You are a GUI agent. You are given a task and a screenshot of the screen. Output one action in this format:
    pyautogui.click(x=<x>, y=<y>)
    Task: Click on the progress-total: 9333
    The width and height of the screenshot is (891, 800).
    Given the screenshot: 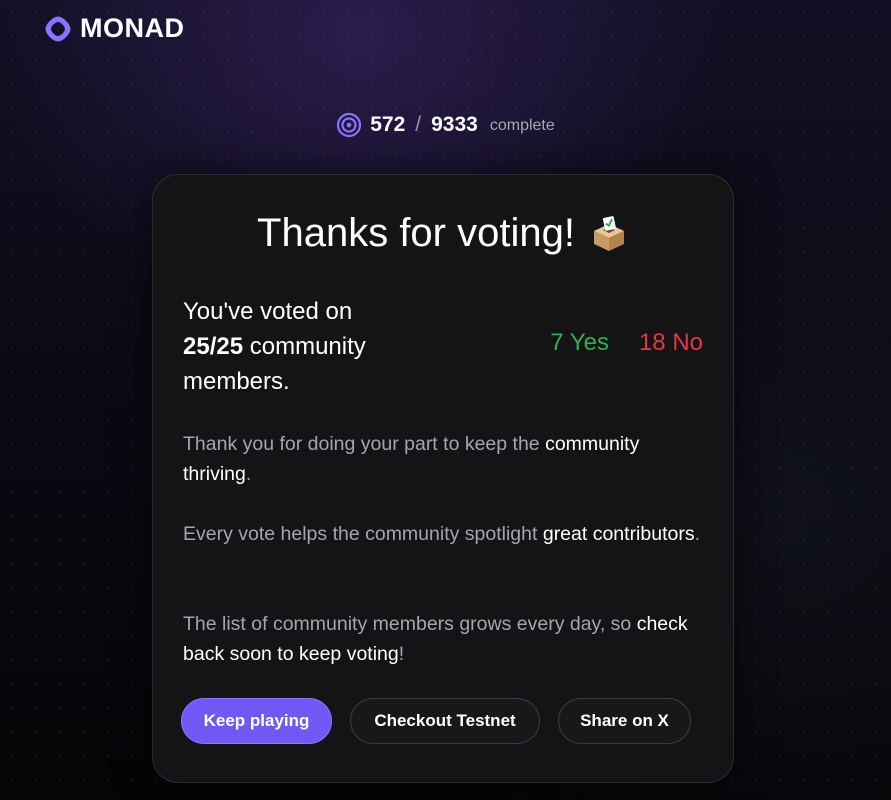 What is the action you would take?
    pyautogui.click(x=454, y=124)
    